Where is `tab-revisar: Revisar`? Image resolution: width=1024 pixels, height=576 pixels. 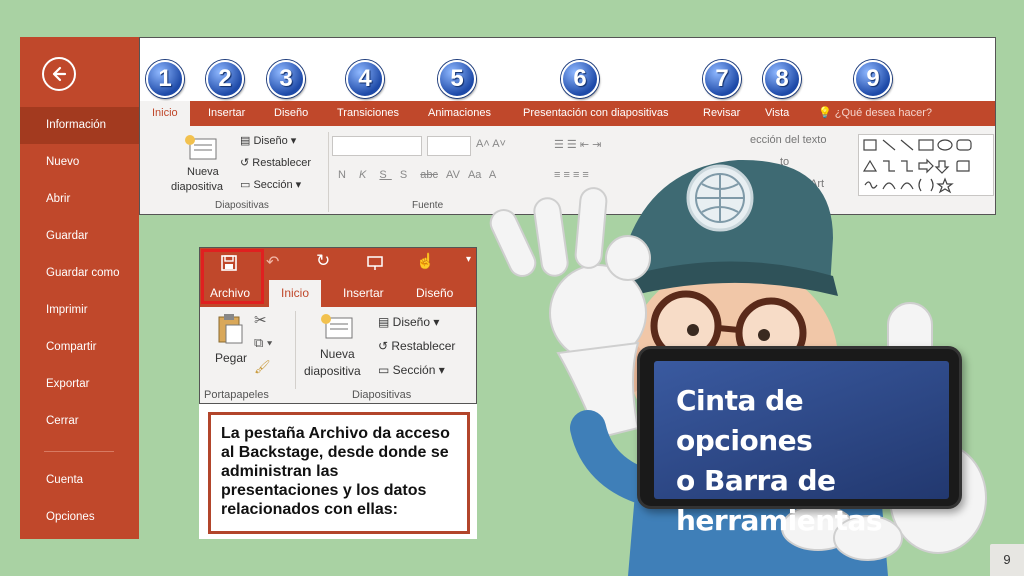
tab-revisar: Revisar is located at coordinates (721, 113).